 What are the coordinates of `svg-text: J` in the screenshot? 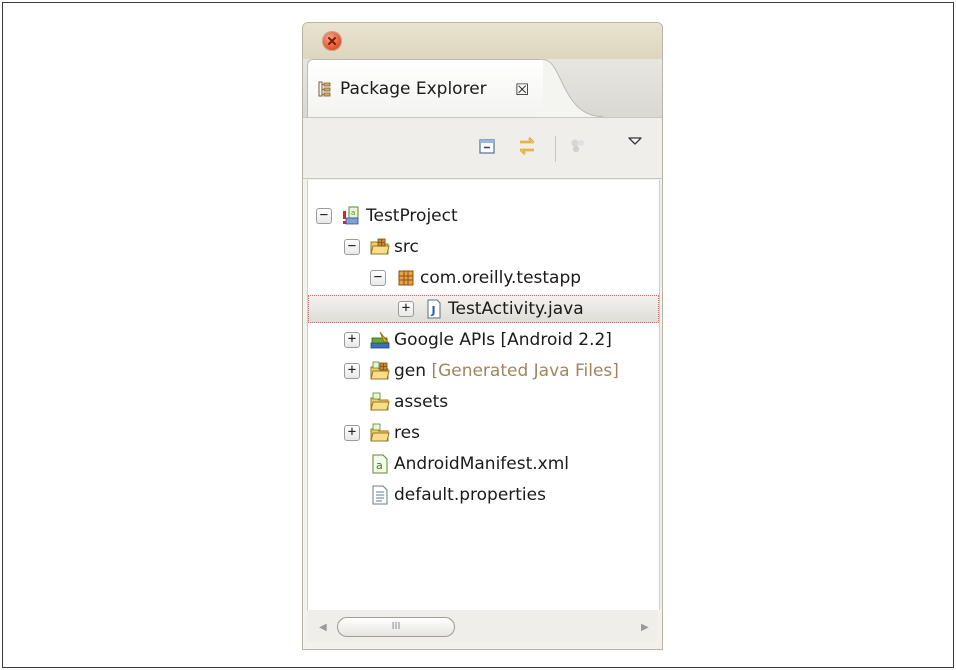 It's located at (433, 310).